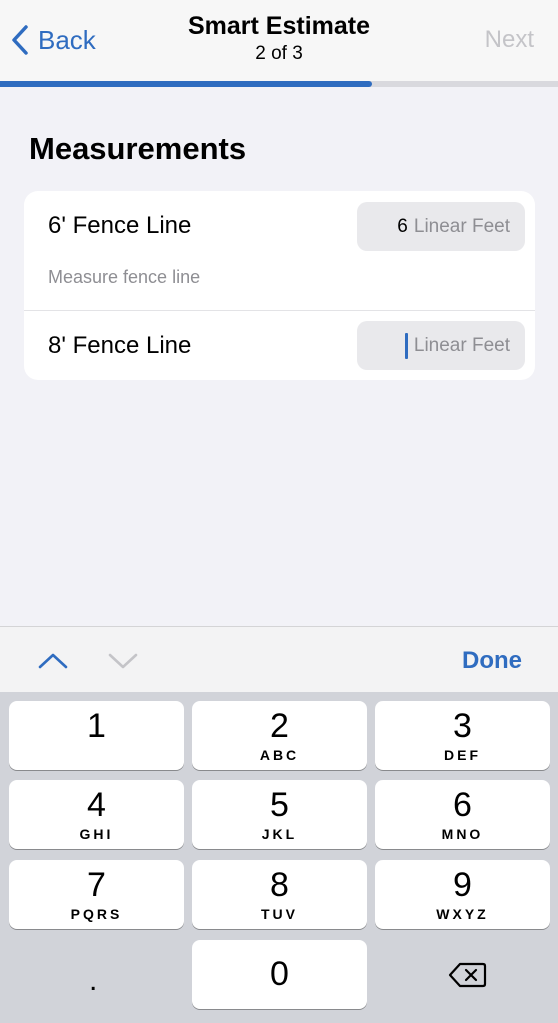 The height and width of the screenshot is (1023, 558). Describe the element at coordinates (138, 148) in the screenshot. I see `section-title: Measurements` at that location.